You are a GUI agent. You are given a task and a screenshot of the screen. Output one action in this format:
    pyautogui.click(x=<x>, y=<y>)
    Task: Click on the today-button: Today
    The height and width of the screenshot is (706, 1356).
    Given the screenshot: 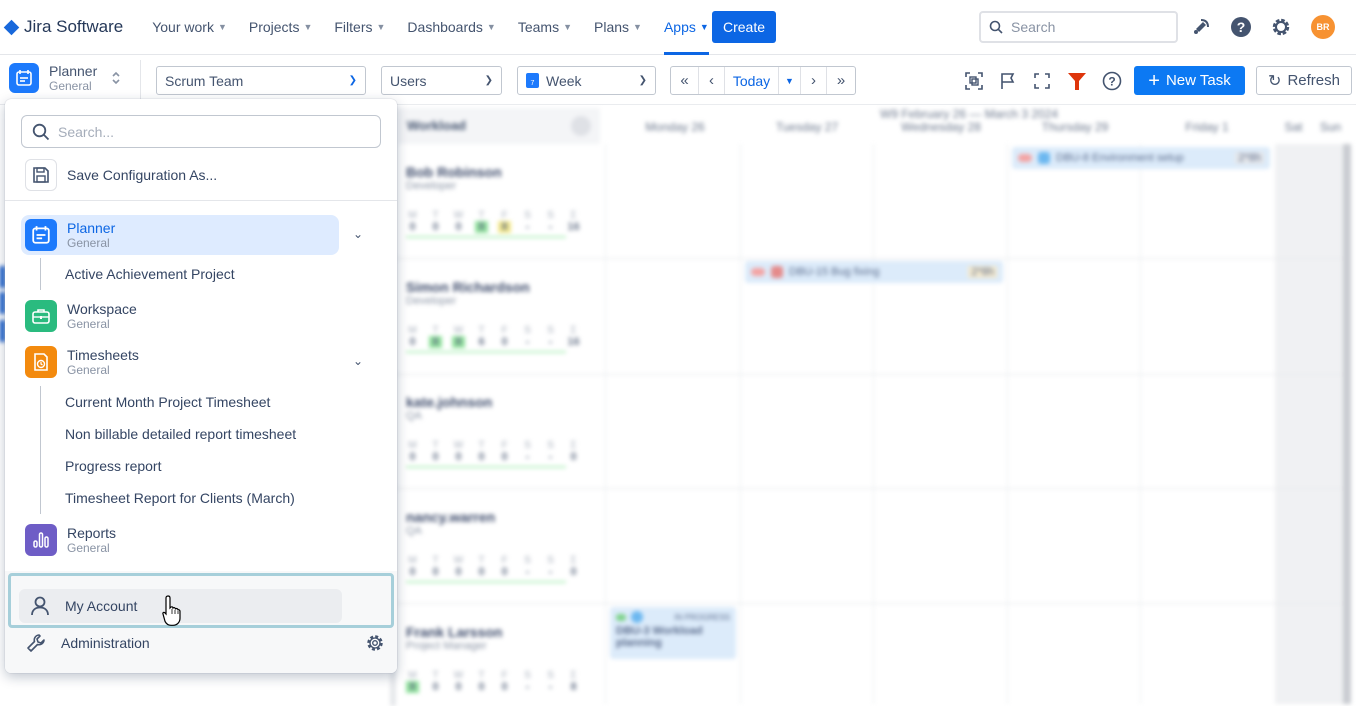 What is the action you would take?
    pyautogui.click(x=752, y=80)
    